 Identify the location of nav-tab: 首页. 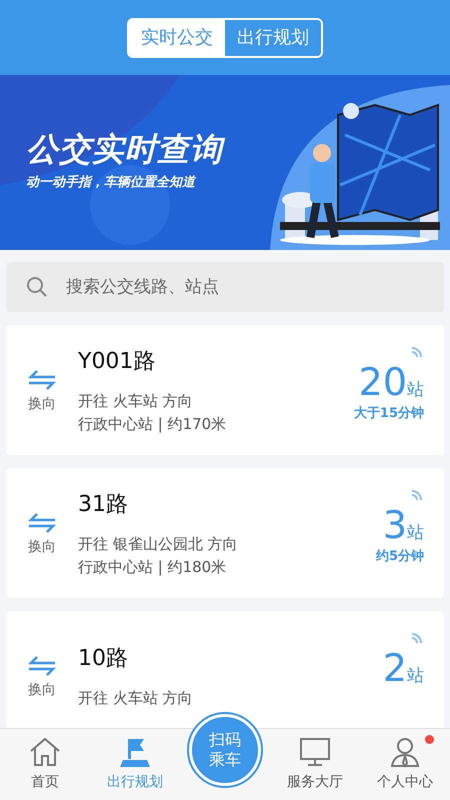
(45, 764).